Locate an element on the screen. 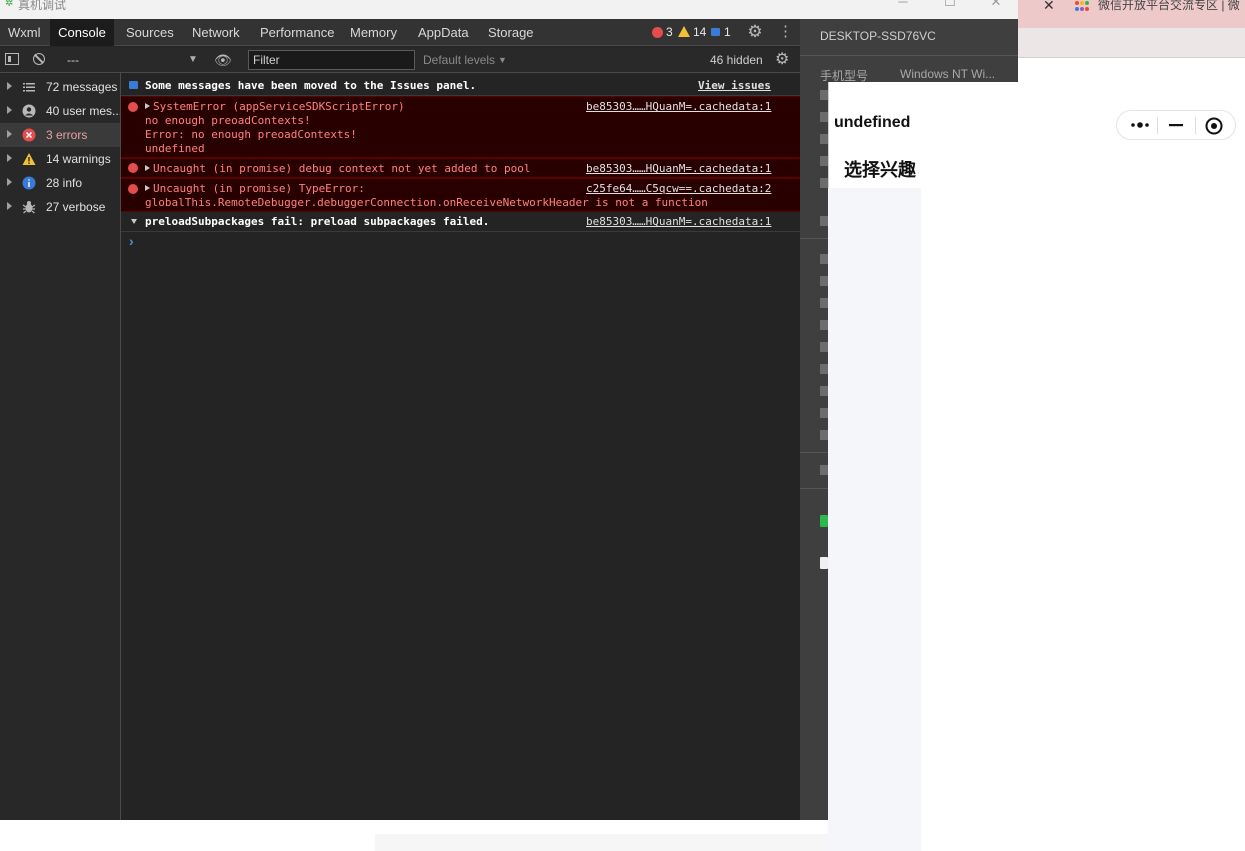  bug-icon is located at coordinates (29, 207).